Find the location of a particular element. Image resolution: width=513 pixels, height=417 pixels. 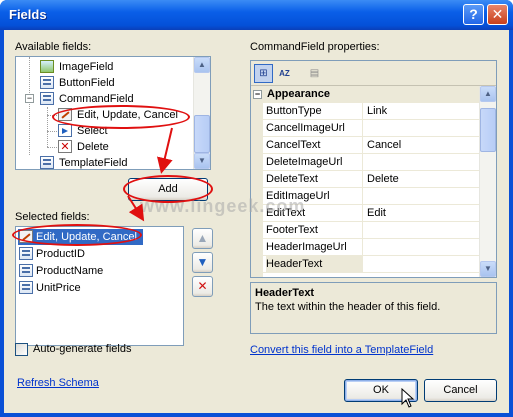

annotation-arrow-to-selected is located at coordinates (136, 208).